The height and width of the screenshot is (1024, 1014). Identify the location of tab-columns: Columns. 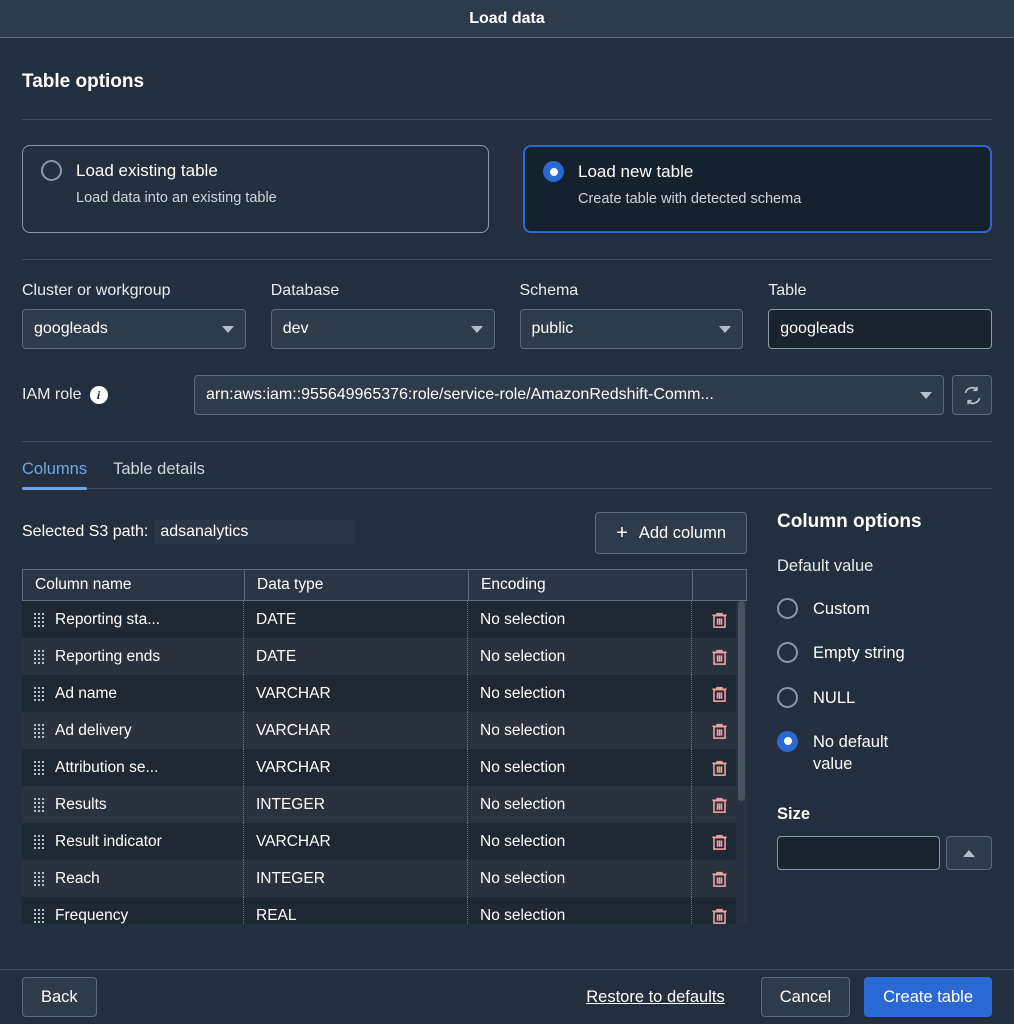
(55, 475).